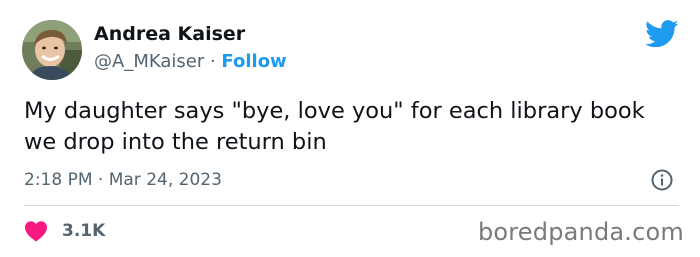 This screenshot has height=257, width=700. I want to click on info-icon, so click(662, 180).